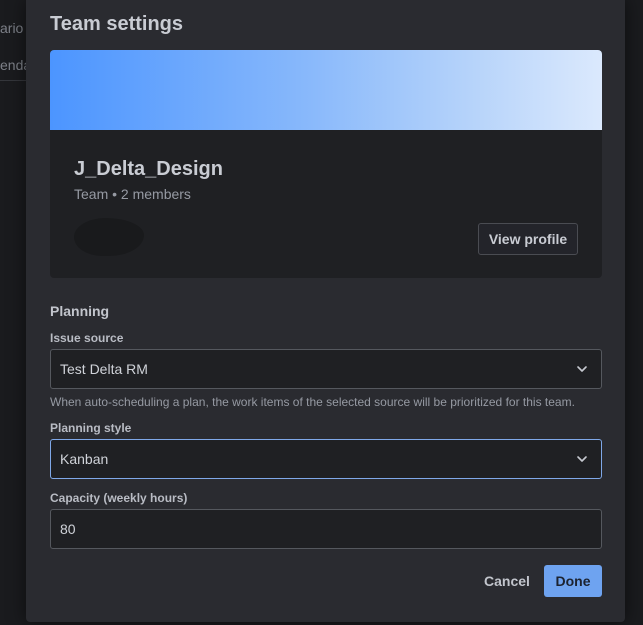 Image resolution: width=643 pixels, height=625 pixels. What do you see at coordinates (104, 369) in the screenshot?
I see `issue-source-value: Test Delta RM` at bounding box center [104, 369].